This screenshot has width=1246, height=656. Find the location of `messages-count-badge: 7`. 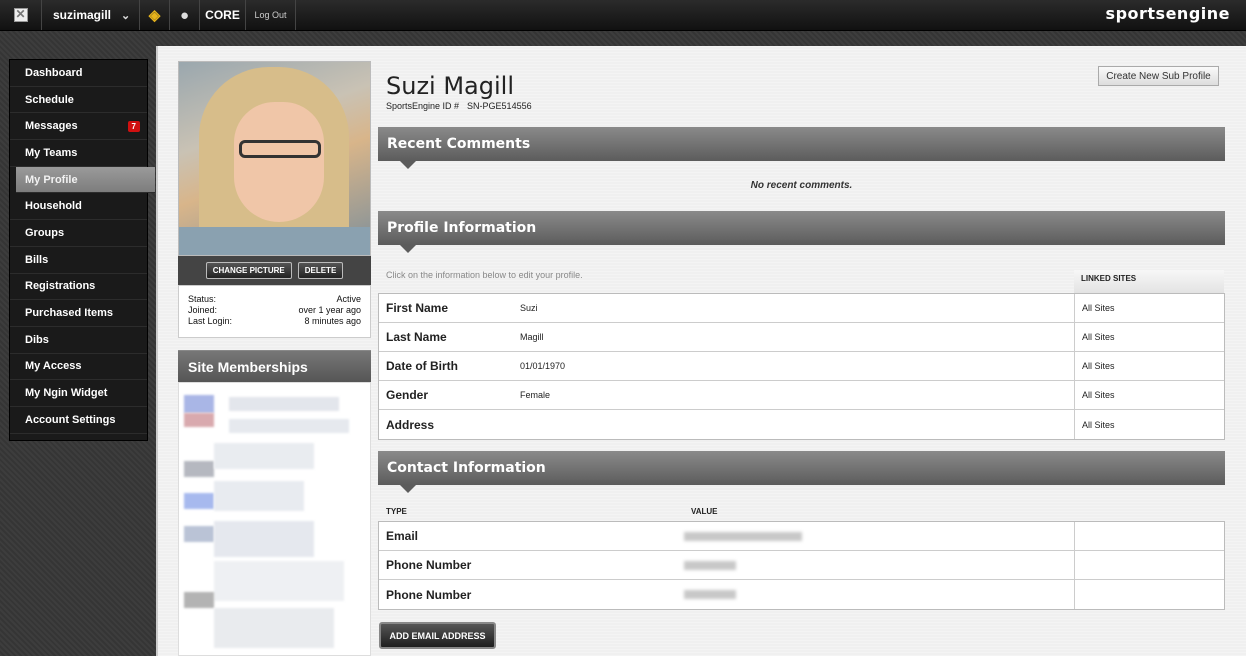

messages-count-badge: 7 is located at coordinates (133, 127).